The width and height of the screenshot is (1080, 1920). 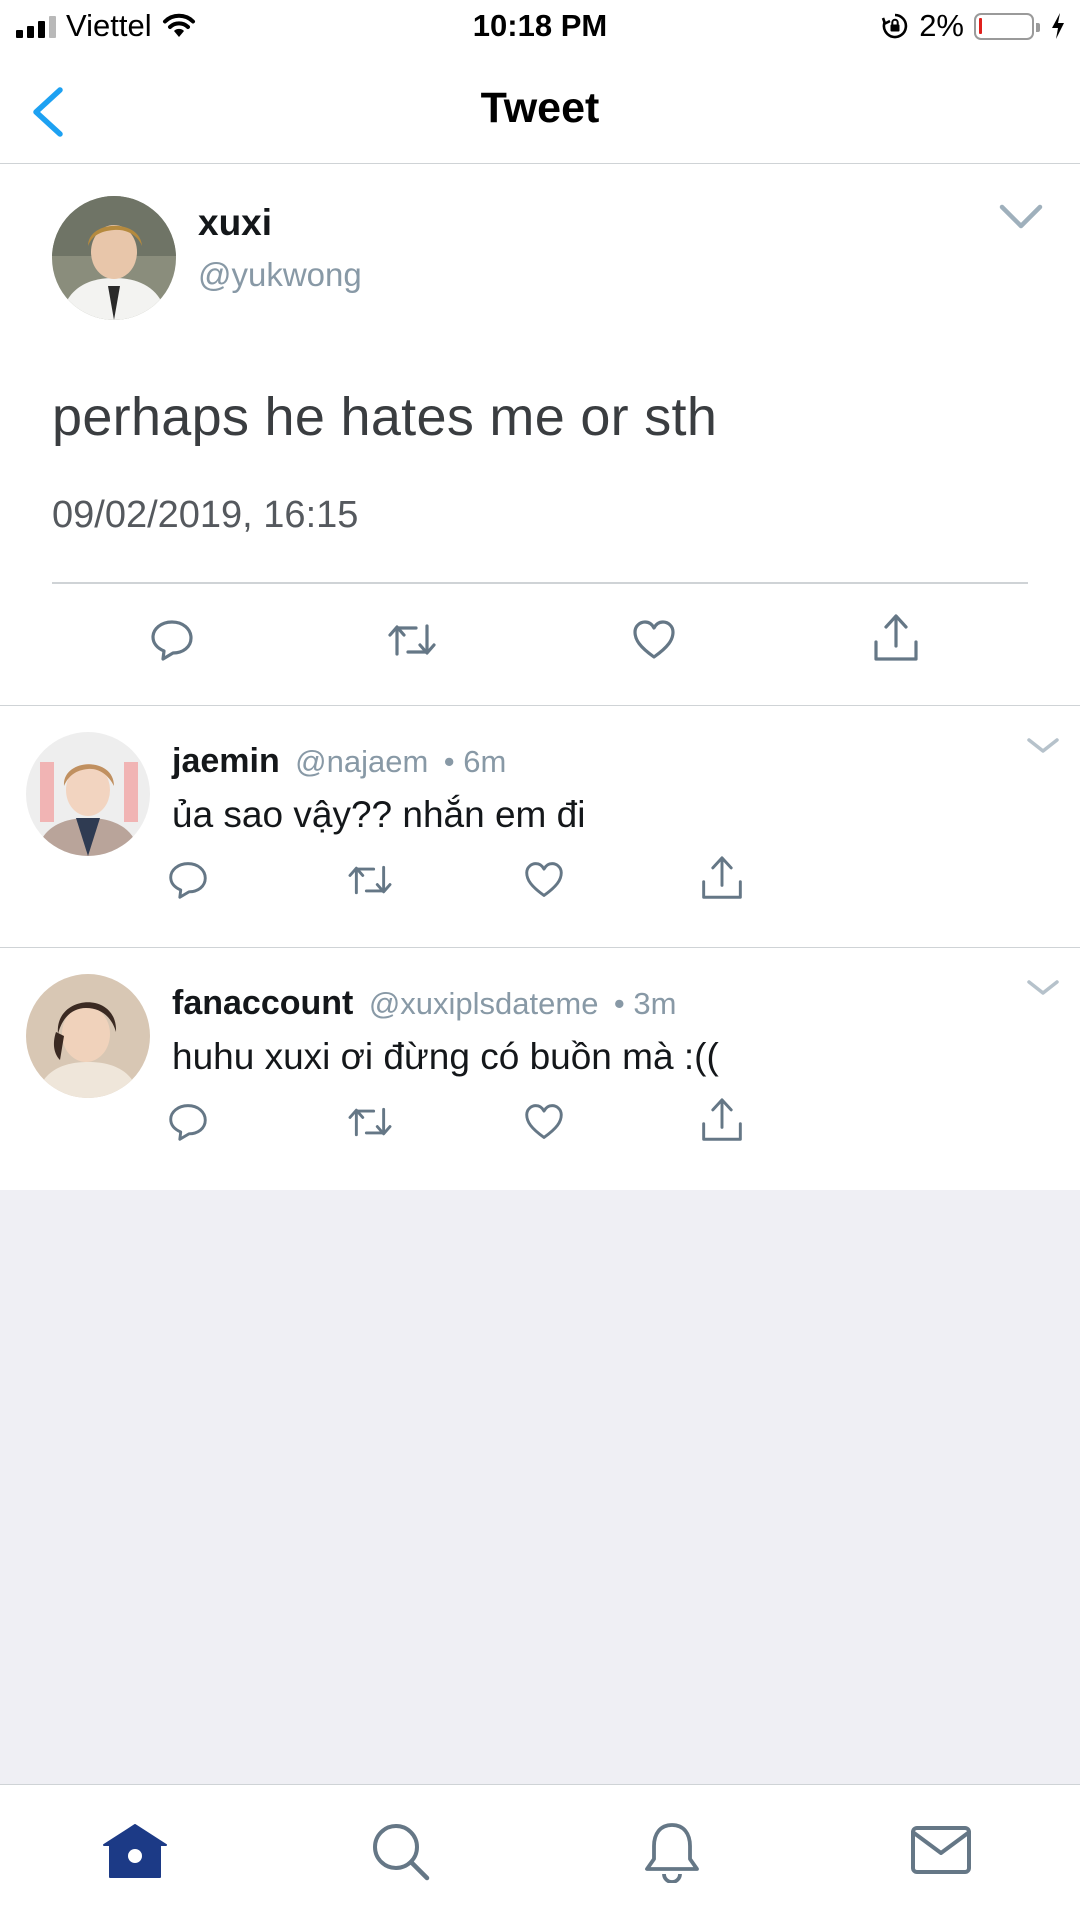 What do you see at coordinates (1058, 26) in the screenshot?
I see `charging-bolt-icon` at bounding box center [1058, 26].